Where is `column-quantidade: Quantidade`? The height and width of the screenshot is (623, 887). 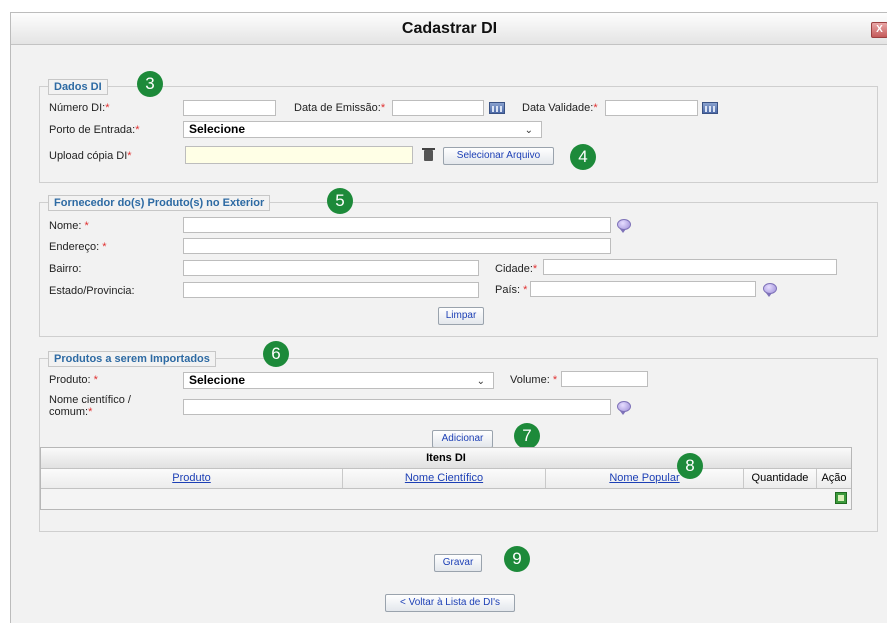
column-quantidade: Quantidade is located at coordinates (780, 478).